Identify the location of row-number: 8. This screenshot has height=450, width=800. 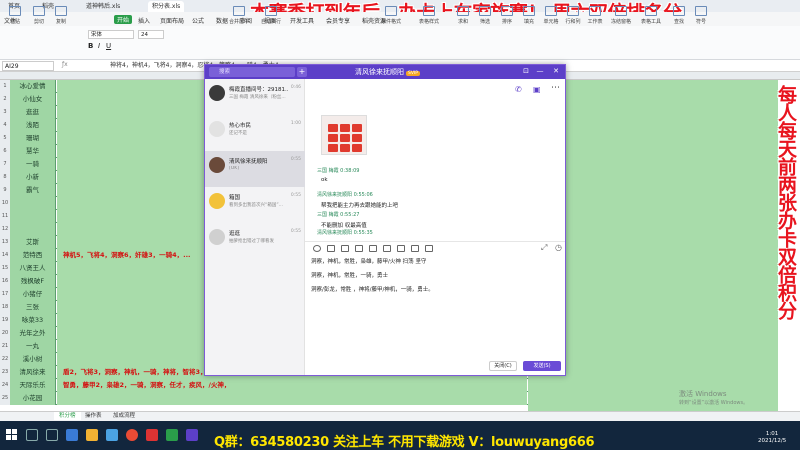
(5, 177).